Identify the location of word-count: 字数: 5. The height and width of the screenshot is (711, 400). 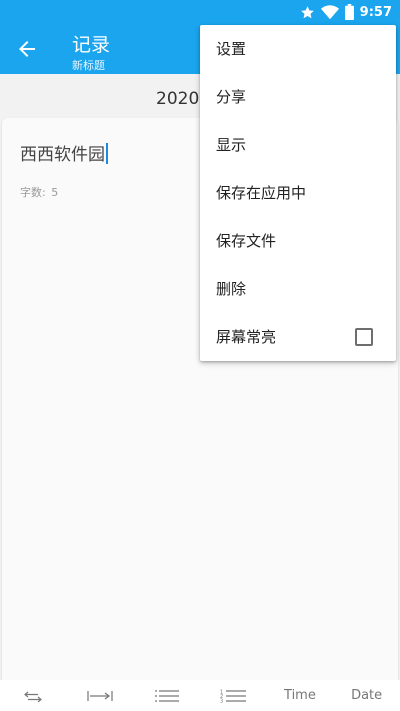
(40, 192).